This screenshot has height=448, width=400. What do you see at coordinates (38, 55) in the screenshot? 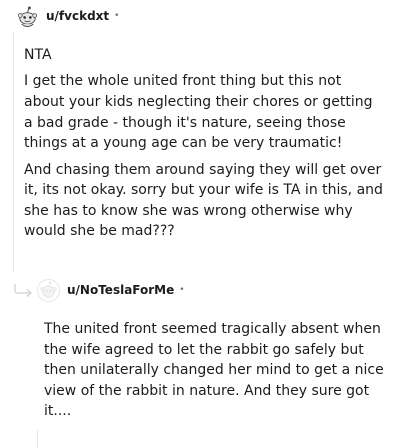
I see `comment-paragraph: NTA` at bounding box center [38, 55].